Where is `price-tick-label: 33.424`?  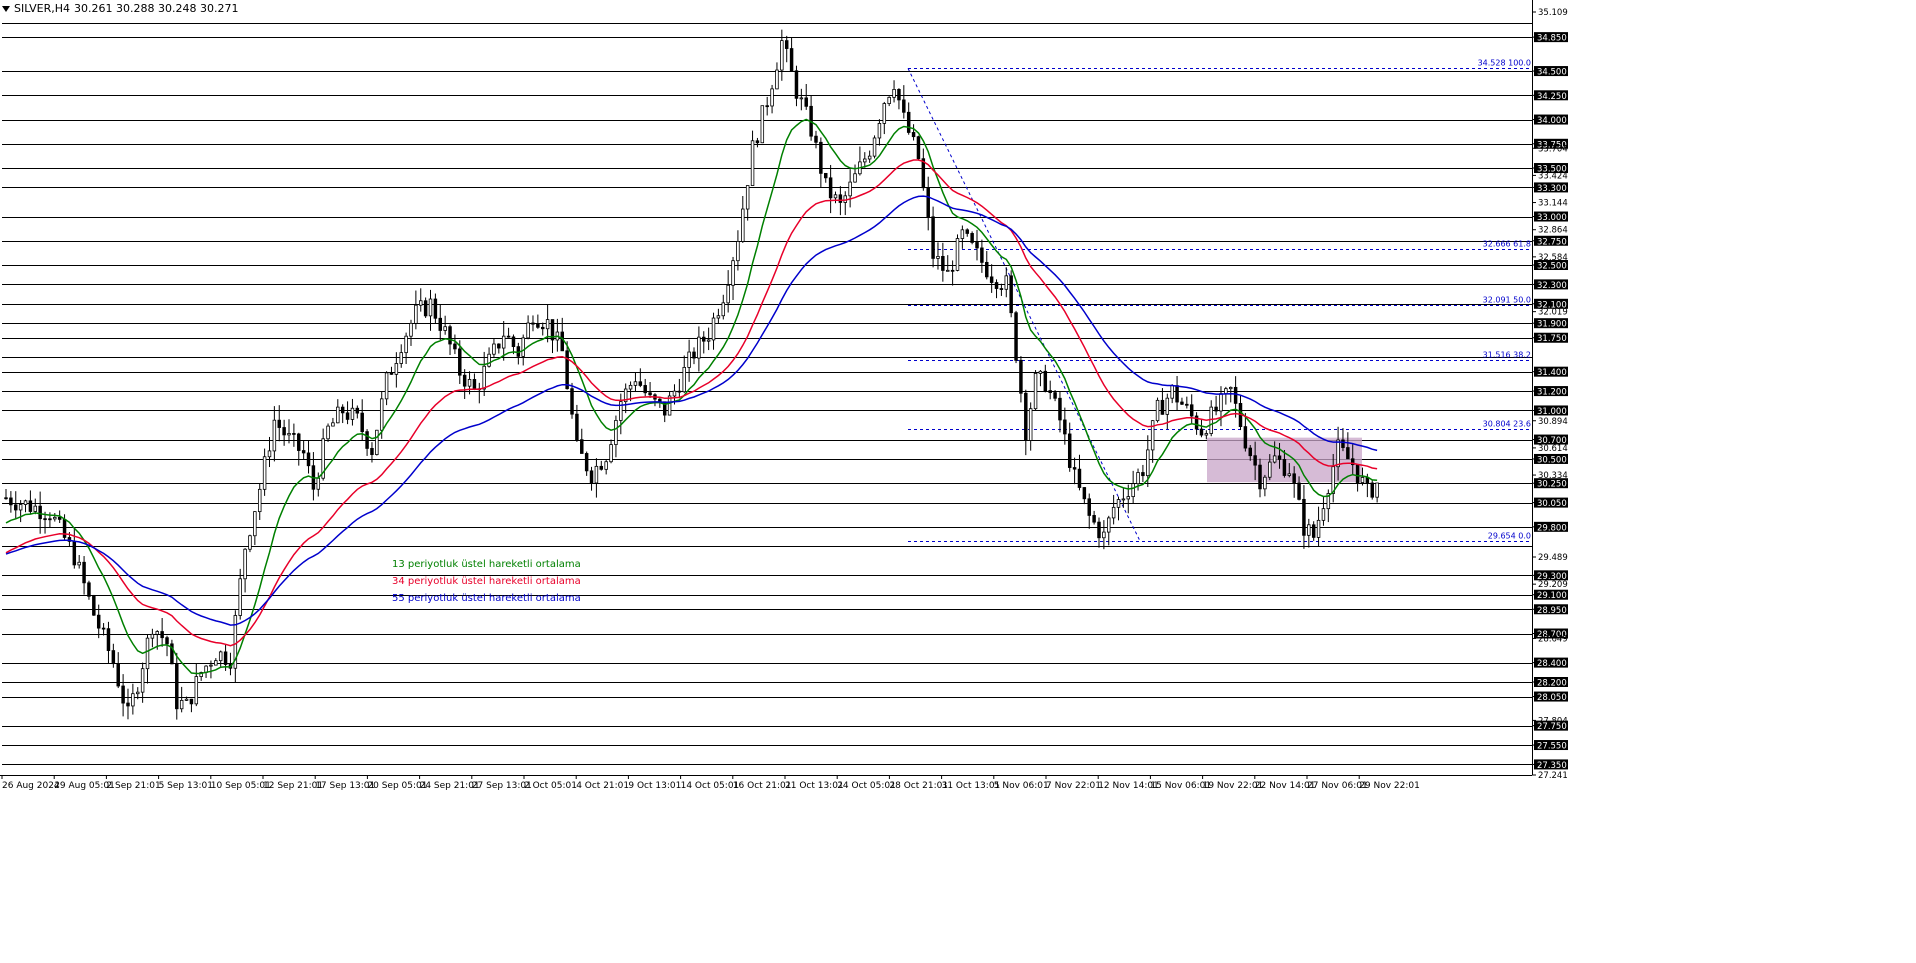 price-tick-label: 33.424 is located at coordinates (1553, 176).